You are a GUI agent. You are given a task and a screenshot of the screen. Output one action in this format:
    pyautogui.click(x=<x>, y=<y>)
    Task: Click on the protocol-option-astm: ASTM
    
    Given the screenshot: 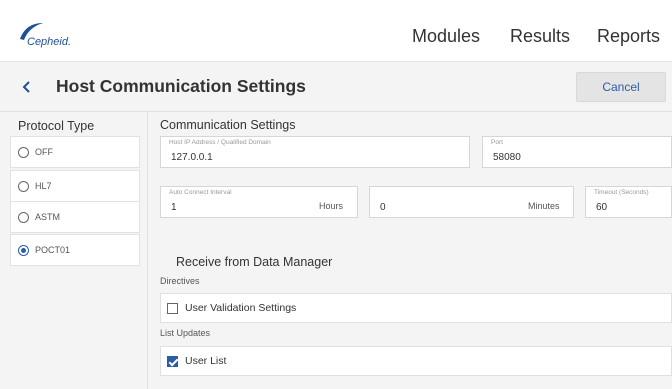 What is the action you would take?
    pyautogui.click(x=75, y=217)
    